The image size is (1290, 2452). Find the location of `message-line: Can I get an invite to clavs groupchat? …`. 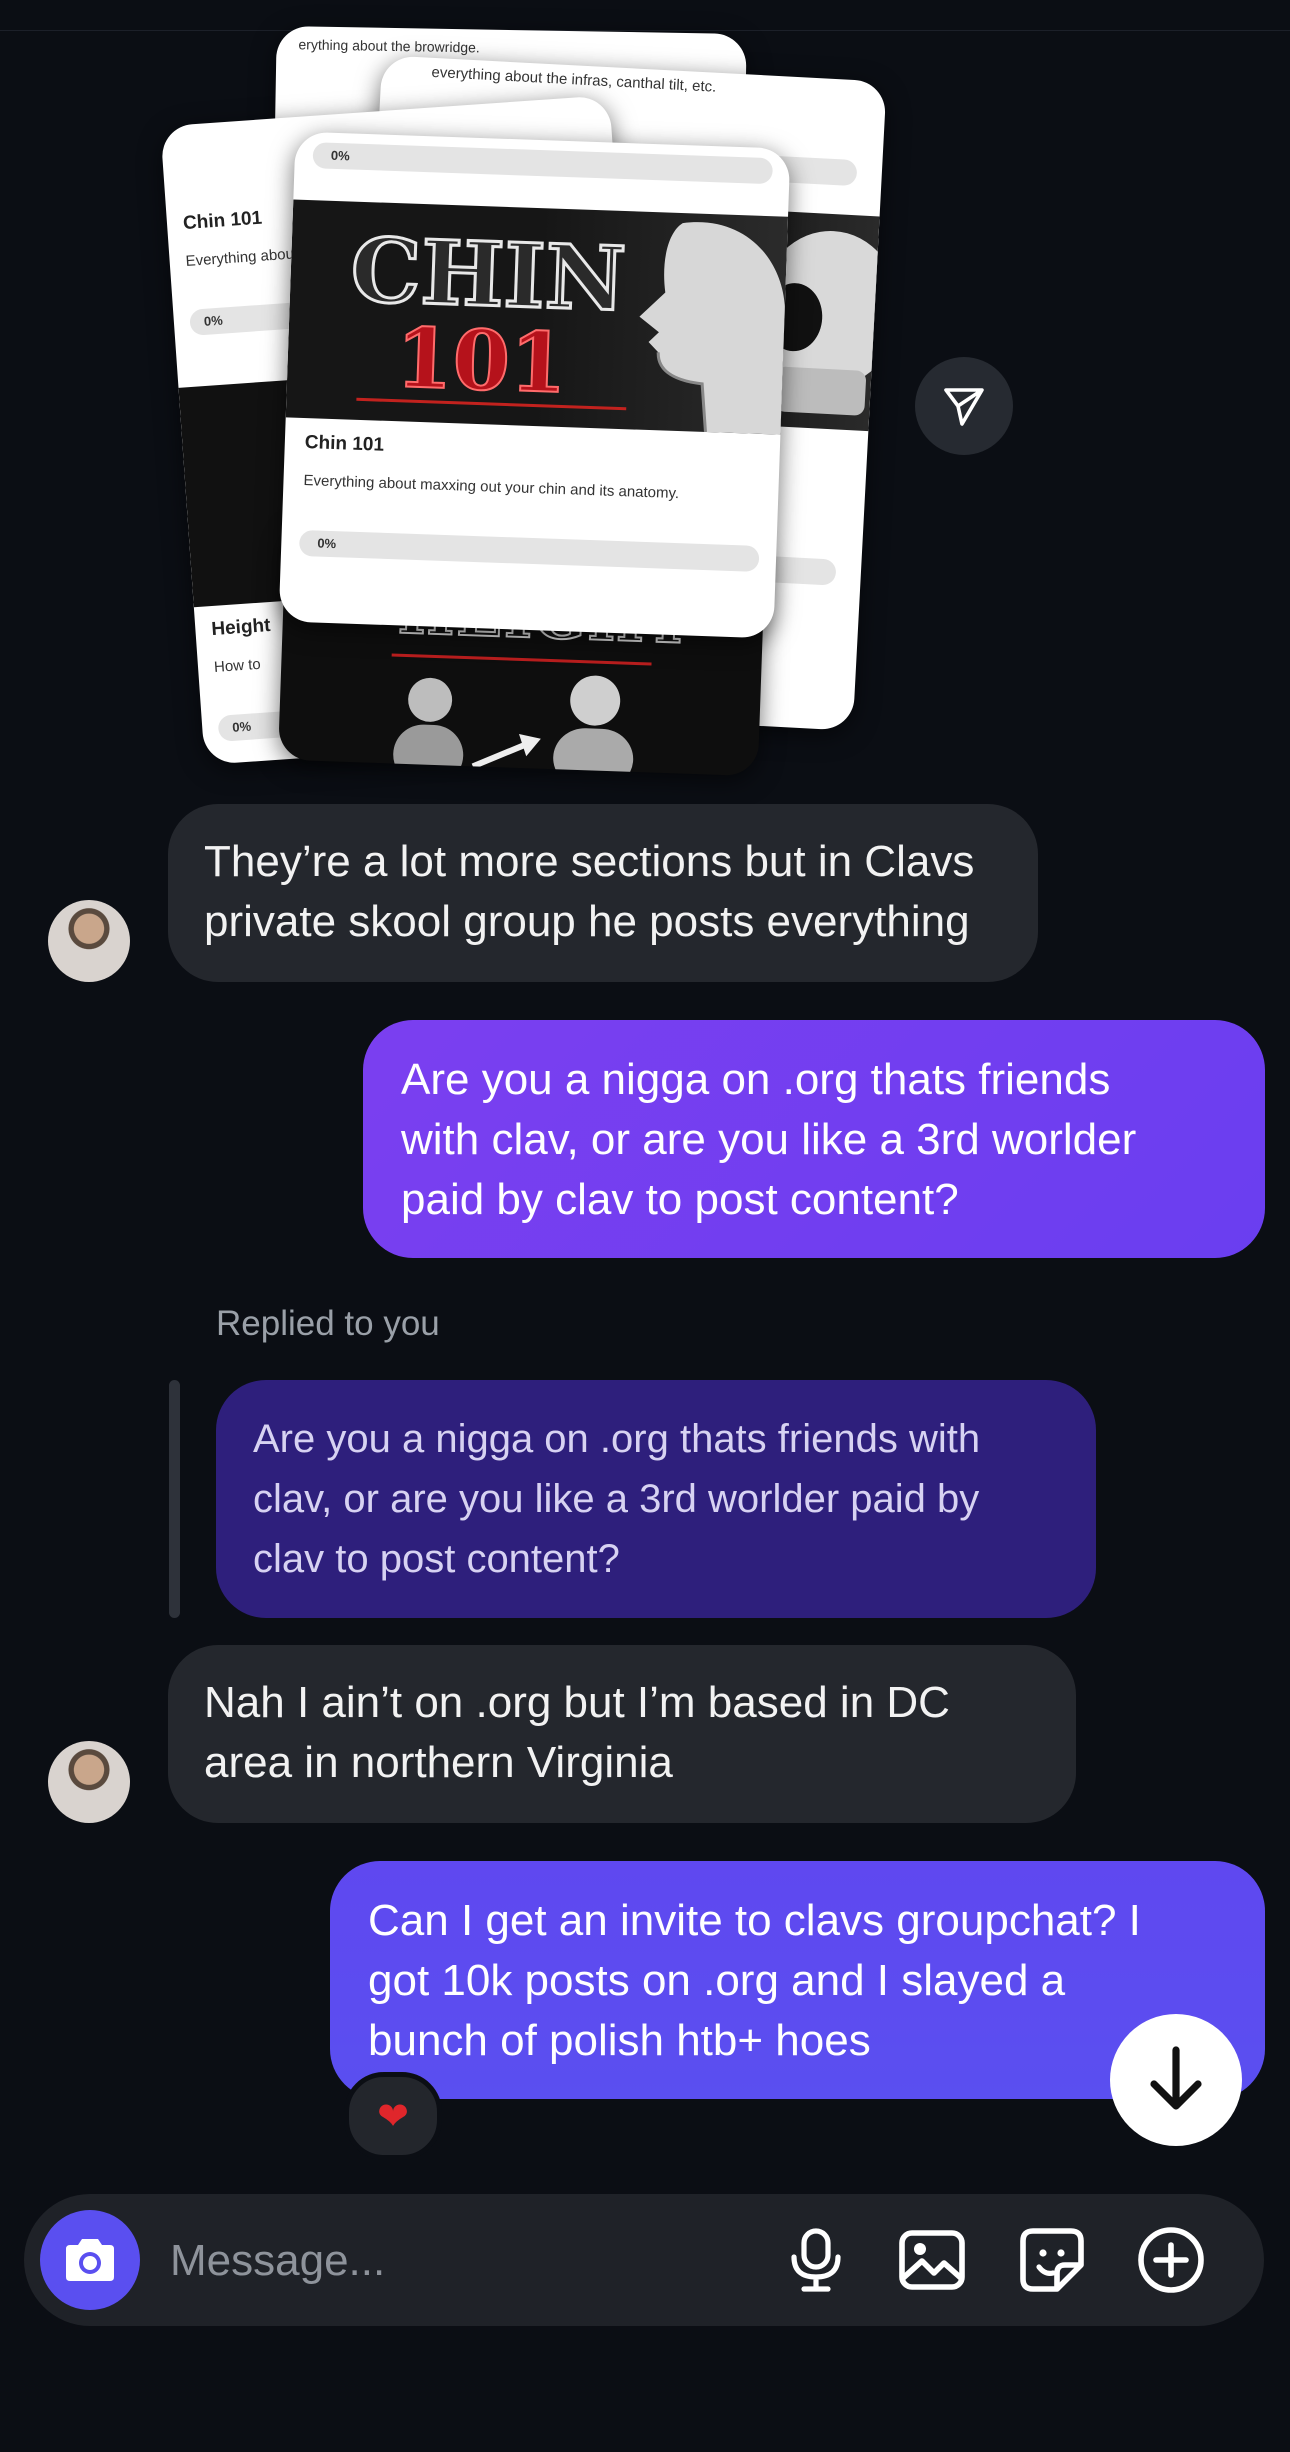

message-line: Can I get an invite to clavs groupchat? … is located at coordinates (754, 1920).